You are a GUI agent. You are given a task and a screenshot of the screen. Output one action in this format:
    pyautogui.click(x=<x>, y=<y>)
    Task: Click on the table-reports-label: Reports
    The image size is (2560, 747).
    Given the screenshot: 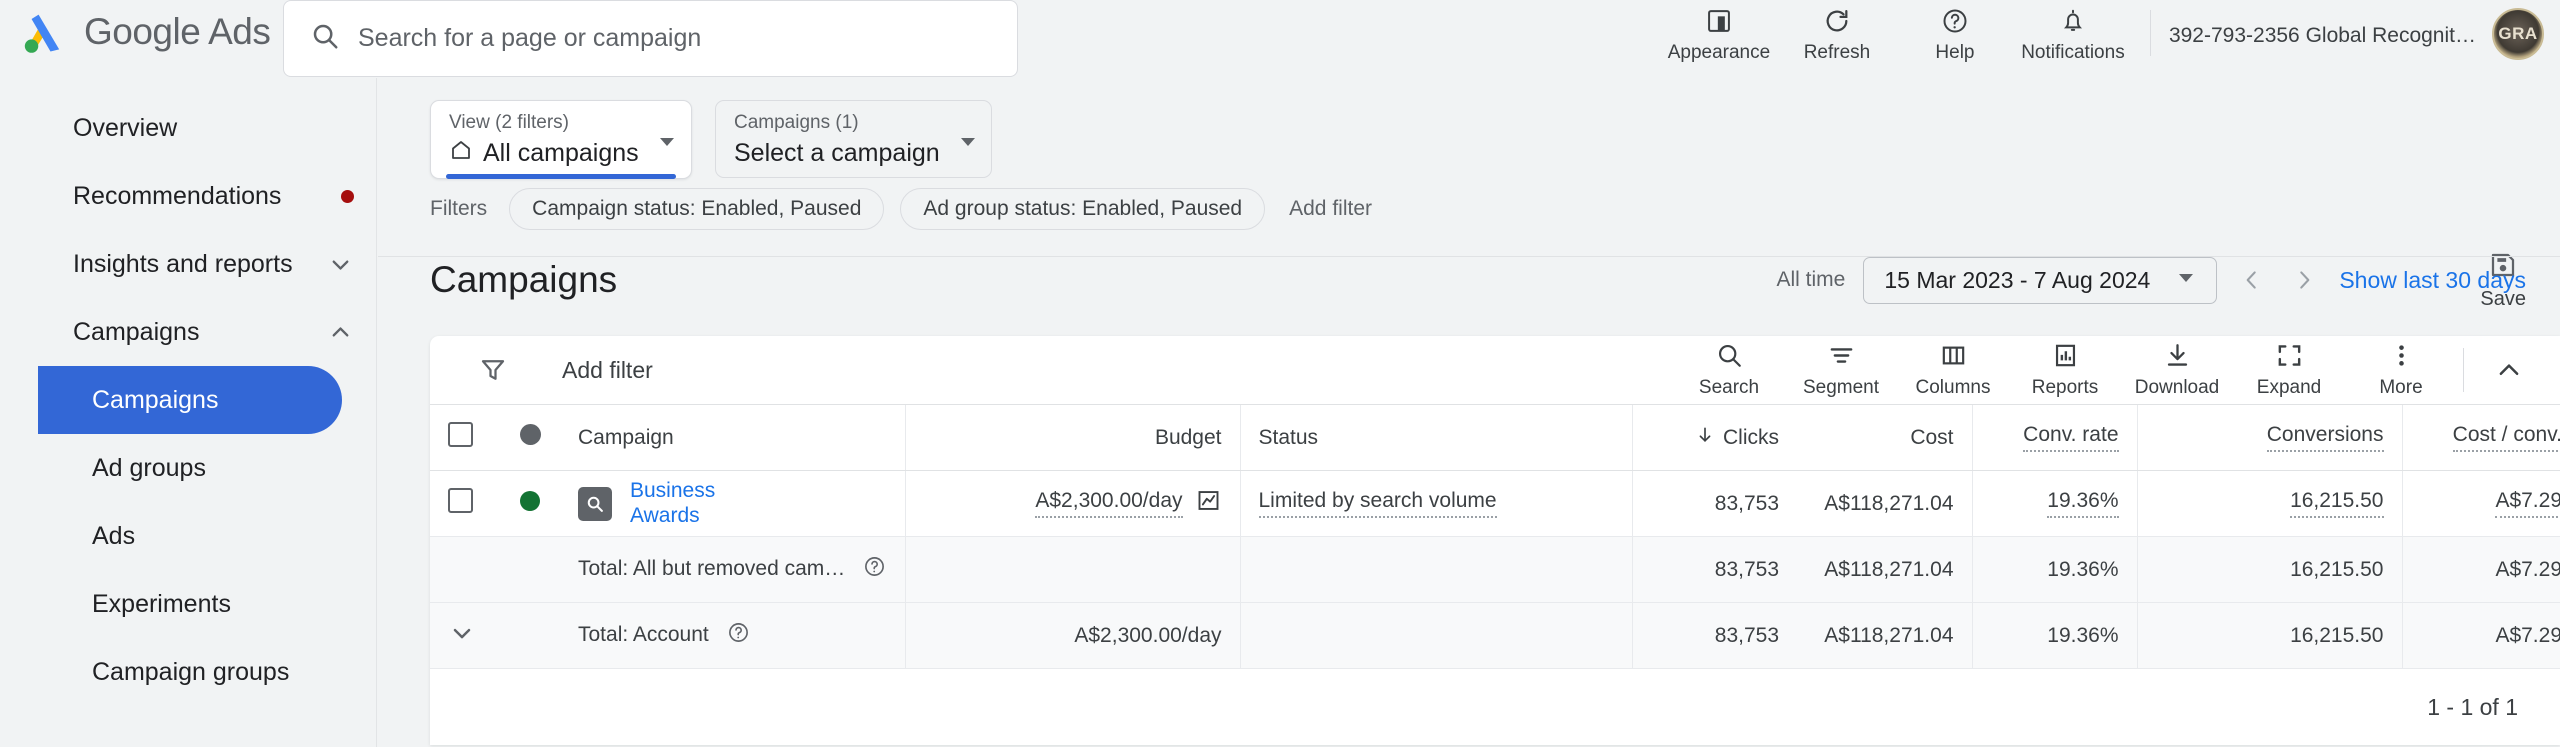 What is the action you would take?
    pyautogui.click(x=2065, y=387)
    